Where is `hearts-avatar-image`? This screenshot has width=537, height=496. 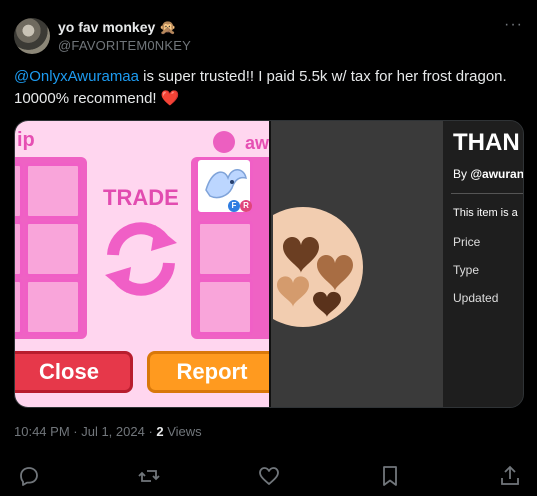 hearts-avatar-image is located at coordinates (318, 267).